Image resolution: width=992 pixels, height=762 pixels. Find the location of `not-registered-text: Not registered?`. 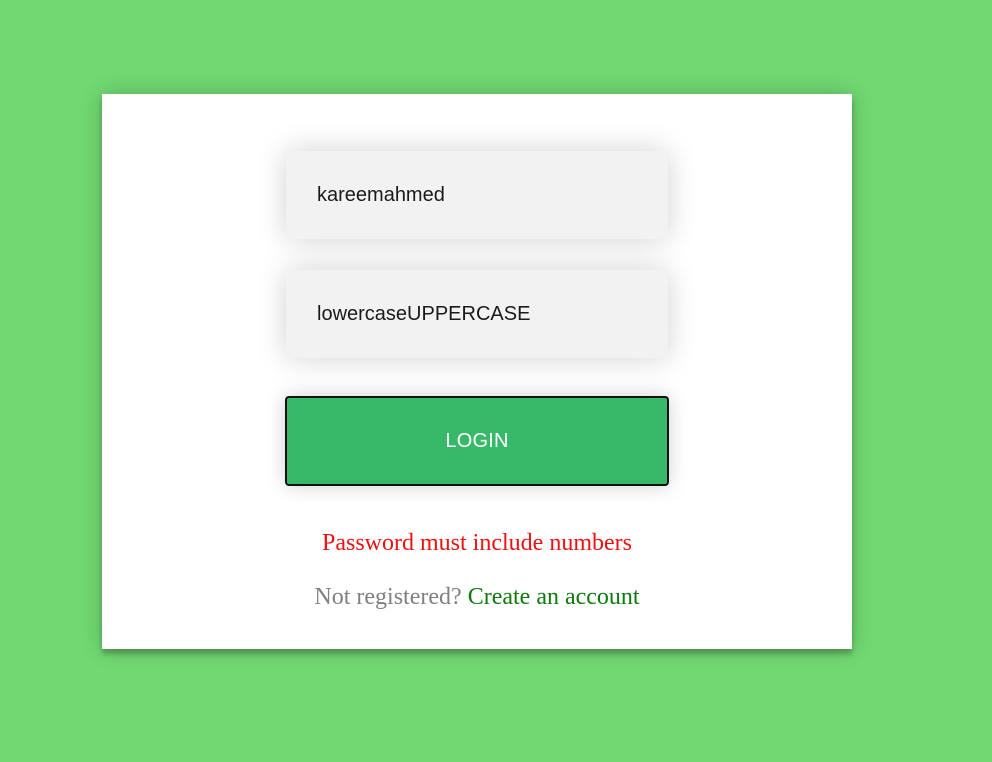

not-registered-text: Not registered? is located at coordinates (388, 597).